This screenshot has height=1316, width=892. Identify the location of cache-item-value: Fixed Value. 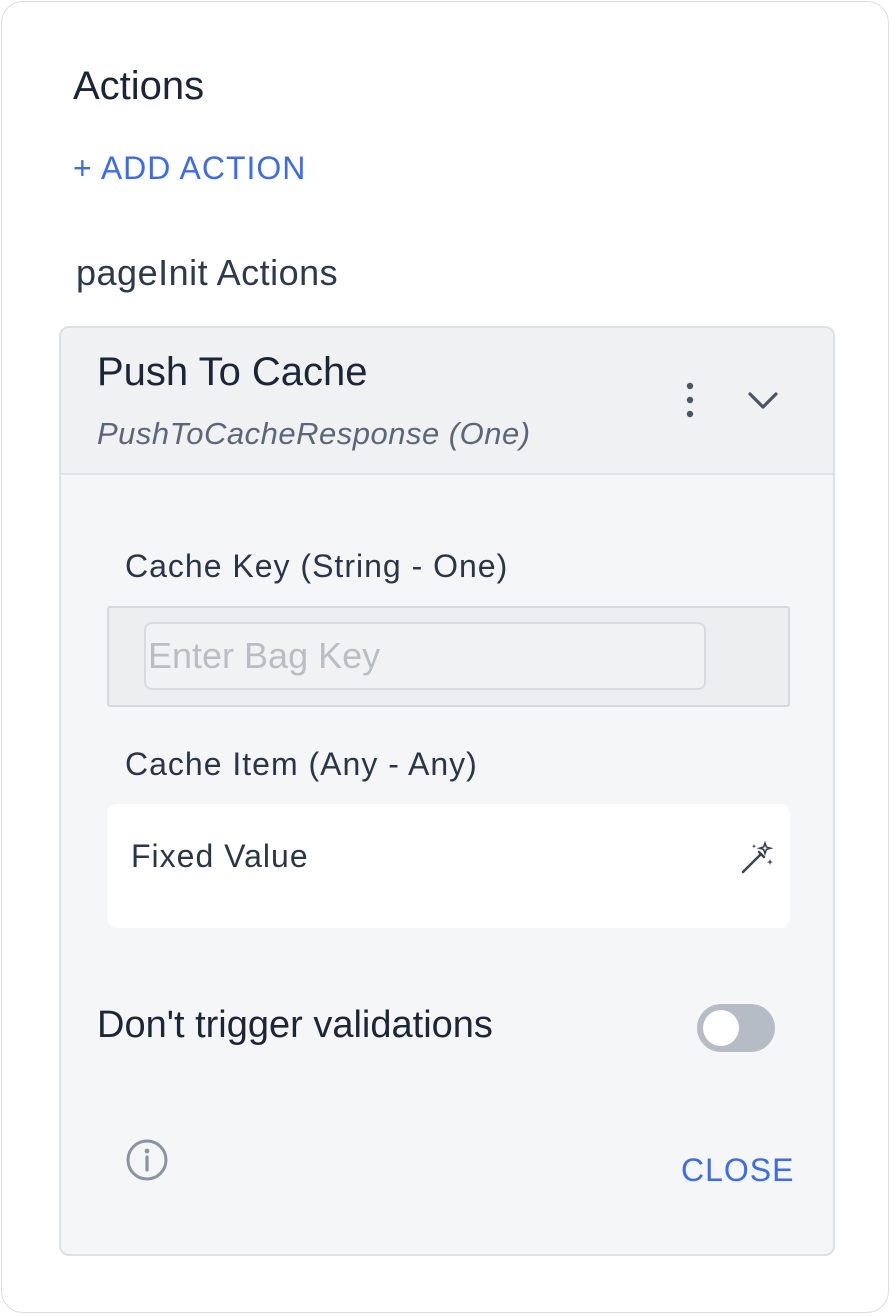
(220, 856).